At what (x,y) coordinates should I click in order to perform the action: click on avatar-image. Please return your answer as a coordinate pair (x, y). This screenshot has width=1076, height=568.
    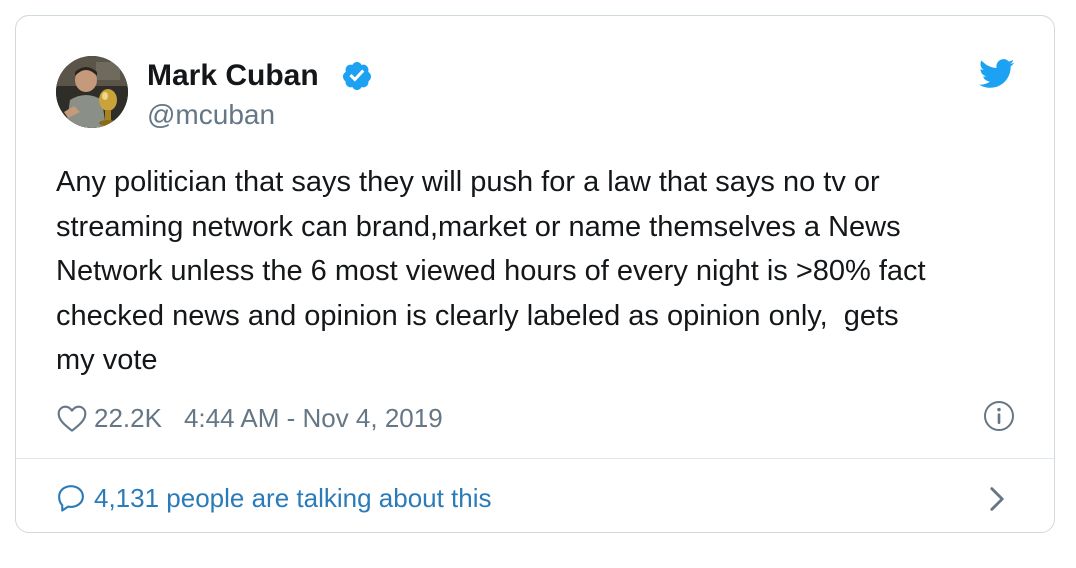
    Looking at the image, I should click on (92, 92).